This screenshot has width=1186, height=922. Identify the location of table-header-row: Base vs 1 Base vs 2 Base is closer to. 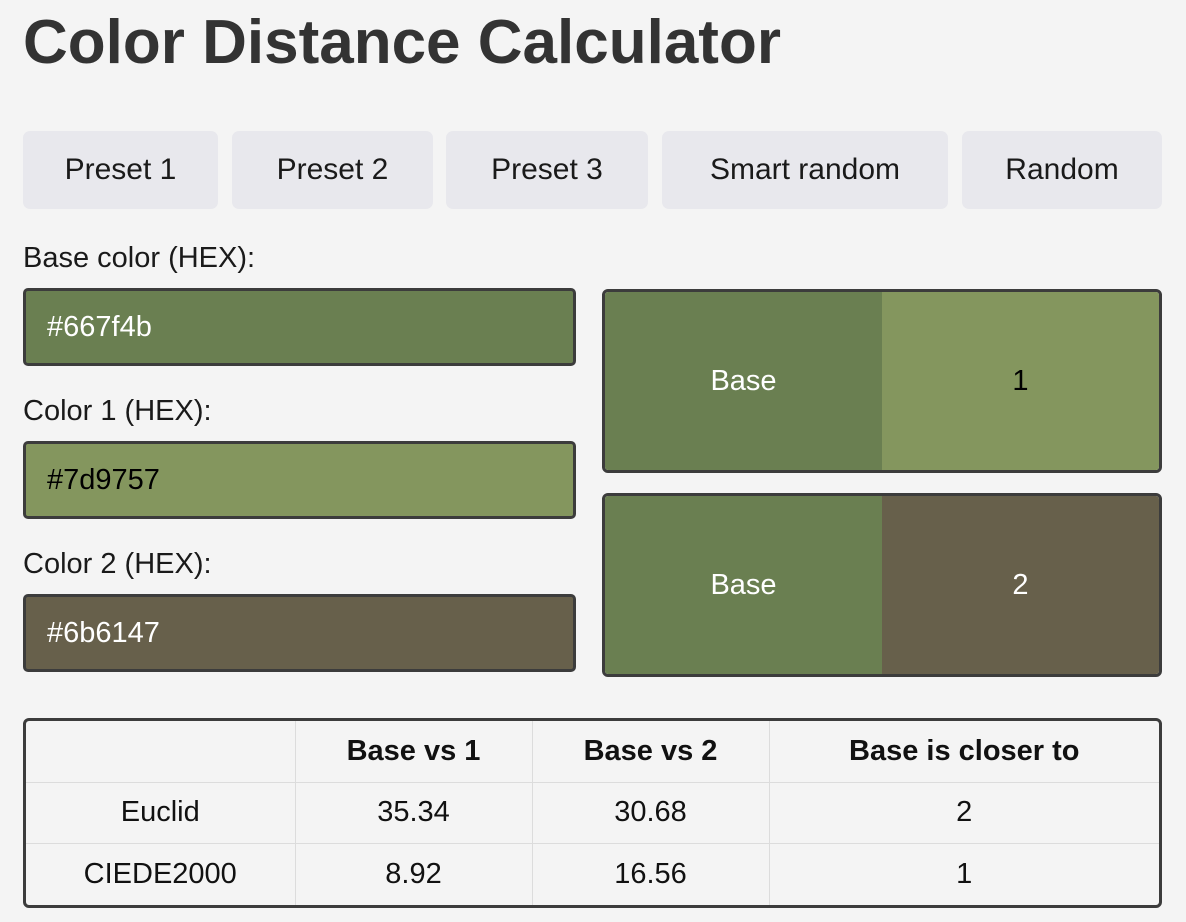
(592, 752).